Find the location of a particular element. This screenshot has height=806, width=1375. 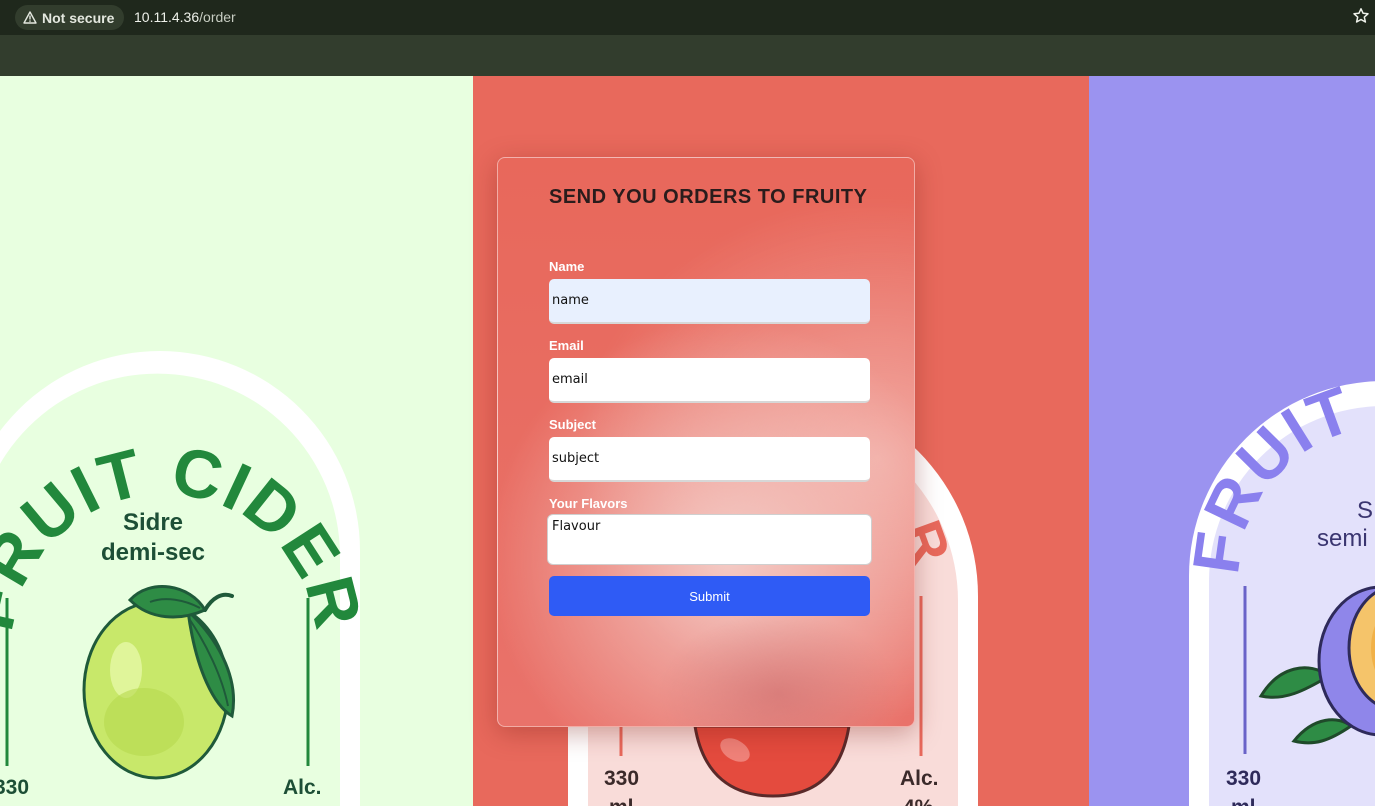

flavors-label: Your Flavors is located at coordinates (588, 503).